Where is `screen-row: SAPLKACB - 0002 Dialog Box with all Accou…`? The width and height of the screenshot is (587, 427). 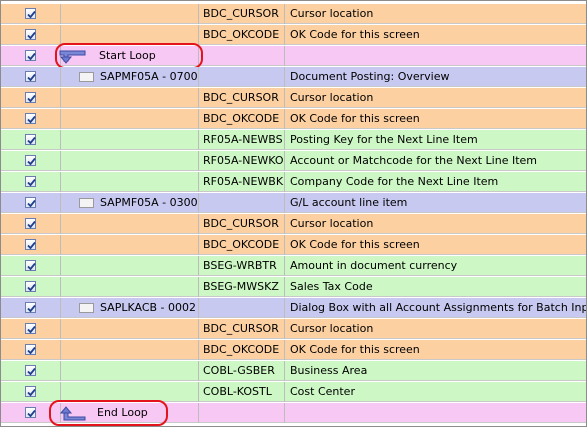
screen-row: SAPLKACB - 0002 Dialog Box with all Accou… is located at coordinates (293, 308).